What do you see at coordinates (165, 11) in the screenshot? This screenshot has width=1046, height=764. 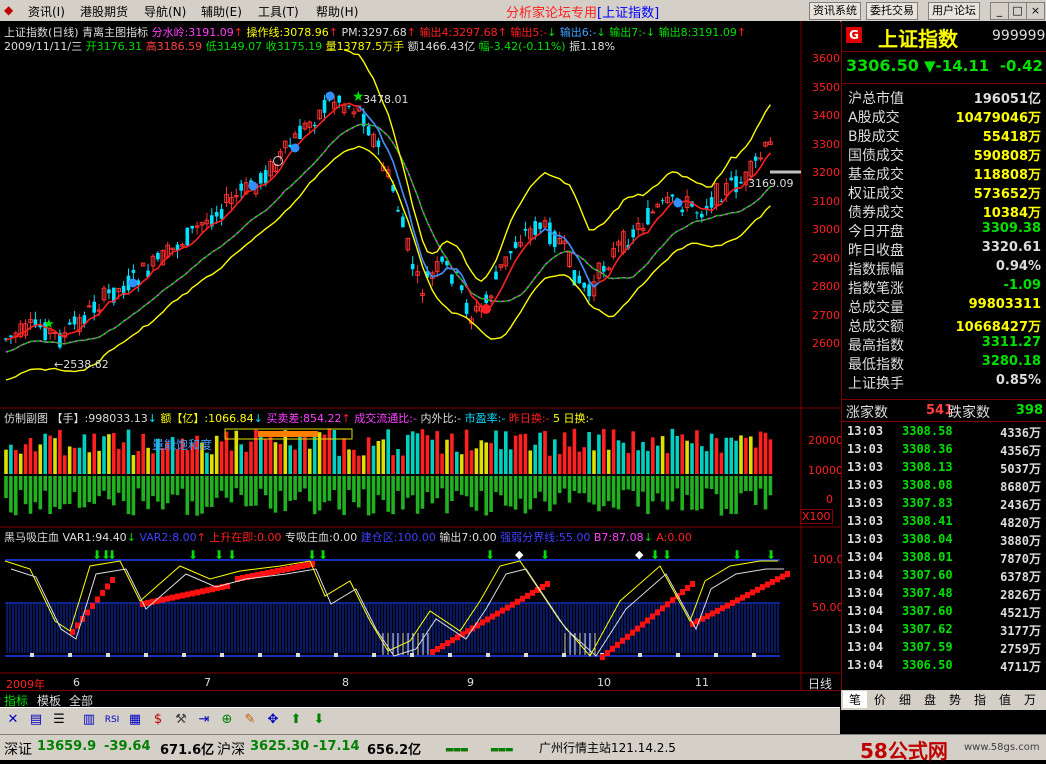 I see `menu-item-navigate: 导航(N)` at bounding box center [165, 11].